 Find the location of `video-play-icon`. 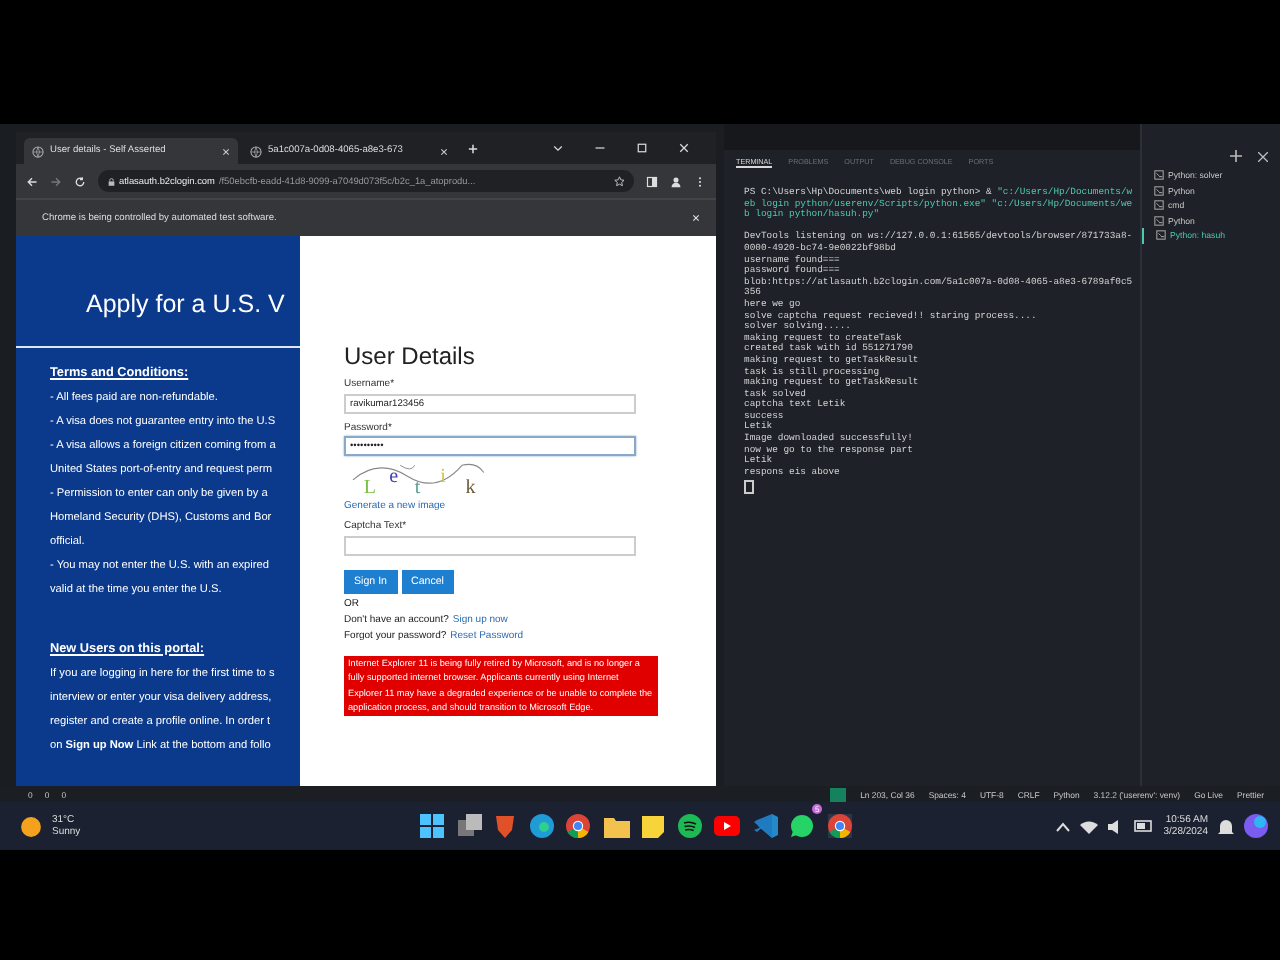

video-play-icon is located at coordinates (727, 826).